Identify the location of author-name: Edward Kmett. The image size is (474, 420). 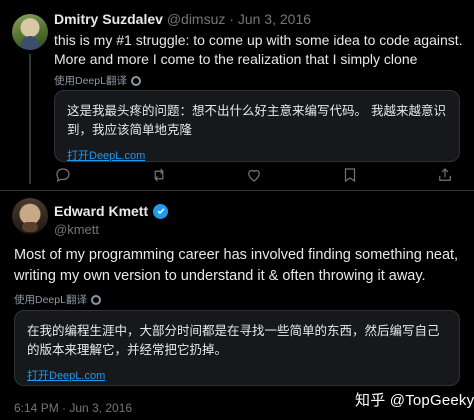
(101, 211).